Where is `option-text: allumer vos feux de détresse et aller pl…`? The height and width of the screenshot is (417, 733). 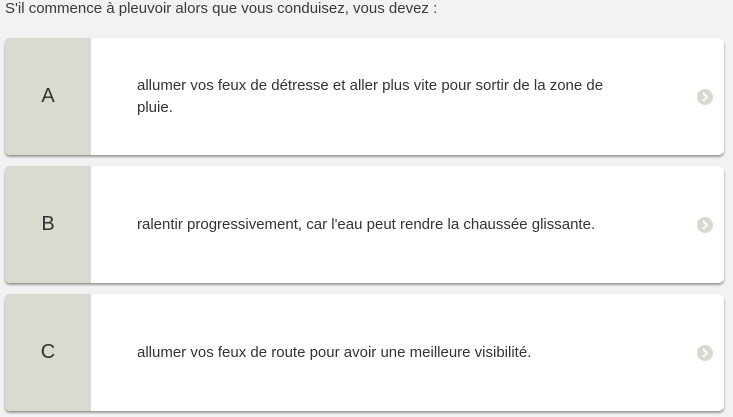 option-text: allumer vos feux de détresse et aller pl… is located at coordinates (370, 96).